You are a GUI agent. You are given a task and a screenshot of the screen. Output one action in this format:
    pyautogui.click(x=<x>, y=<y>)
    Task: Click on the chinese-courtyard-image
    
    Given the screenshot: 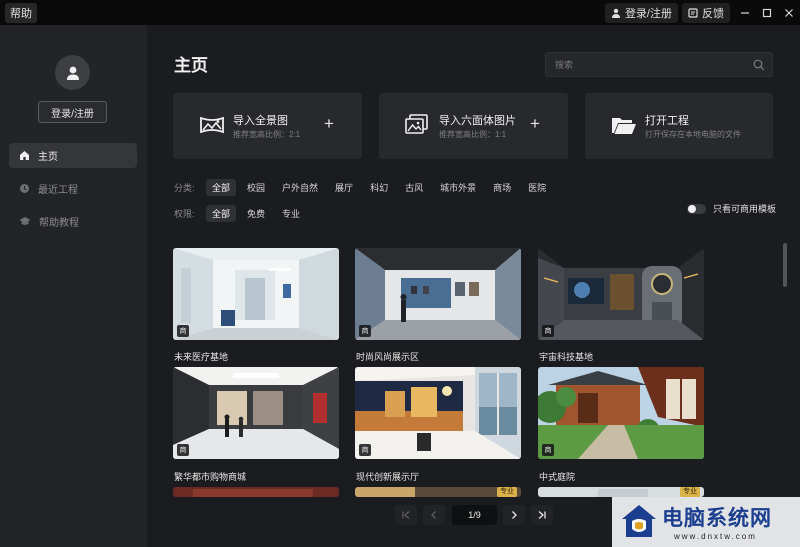 What is the action you would take?
    pyautogui.click(x=621, y=413)
    